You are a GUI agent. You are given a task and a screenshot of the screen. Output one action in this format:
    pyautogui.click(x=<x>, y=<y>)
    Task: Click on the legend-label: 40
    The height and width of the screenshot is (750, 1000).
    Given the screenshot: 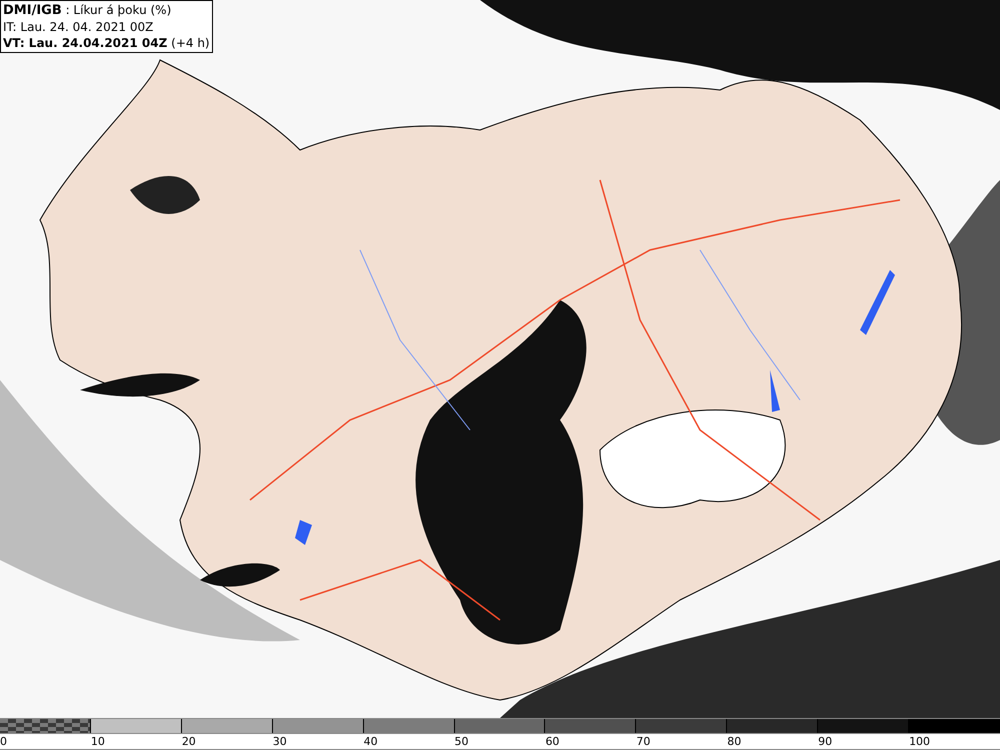 What is the action you would take?
    pyautogui.click(x=371, y=741)
    